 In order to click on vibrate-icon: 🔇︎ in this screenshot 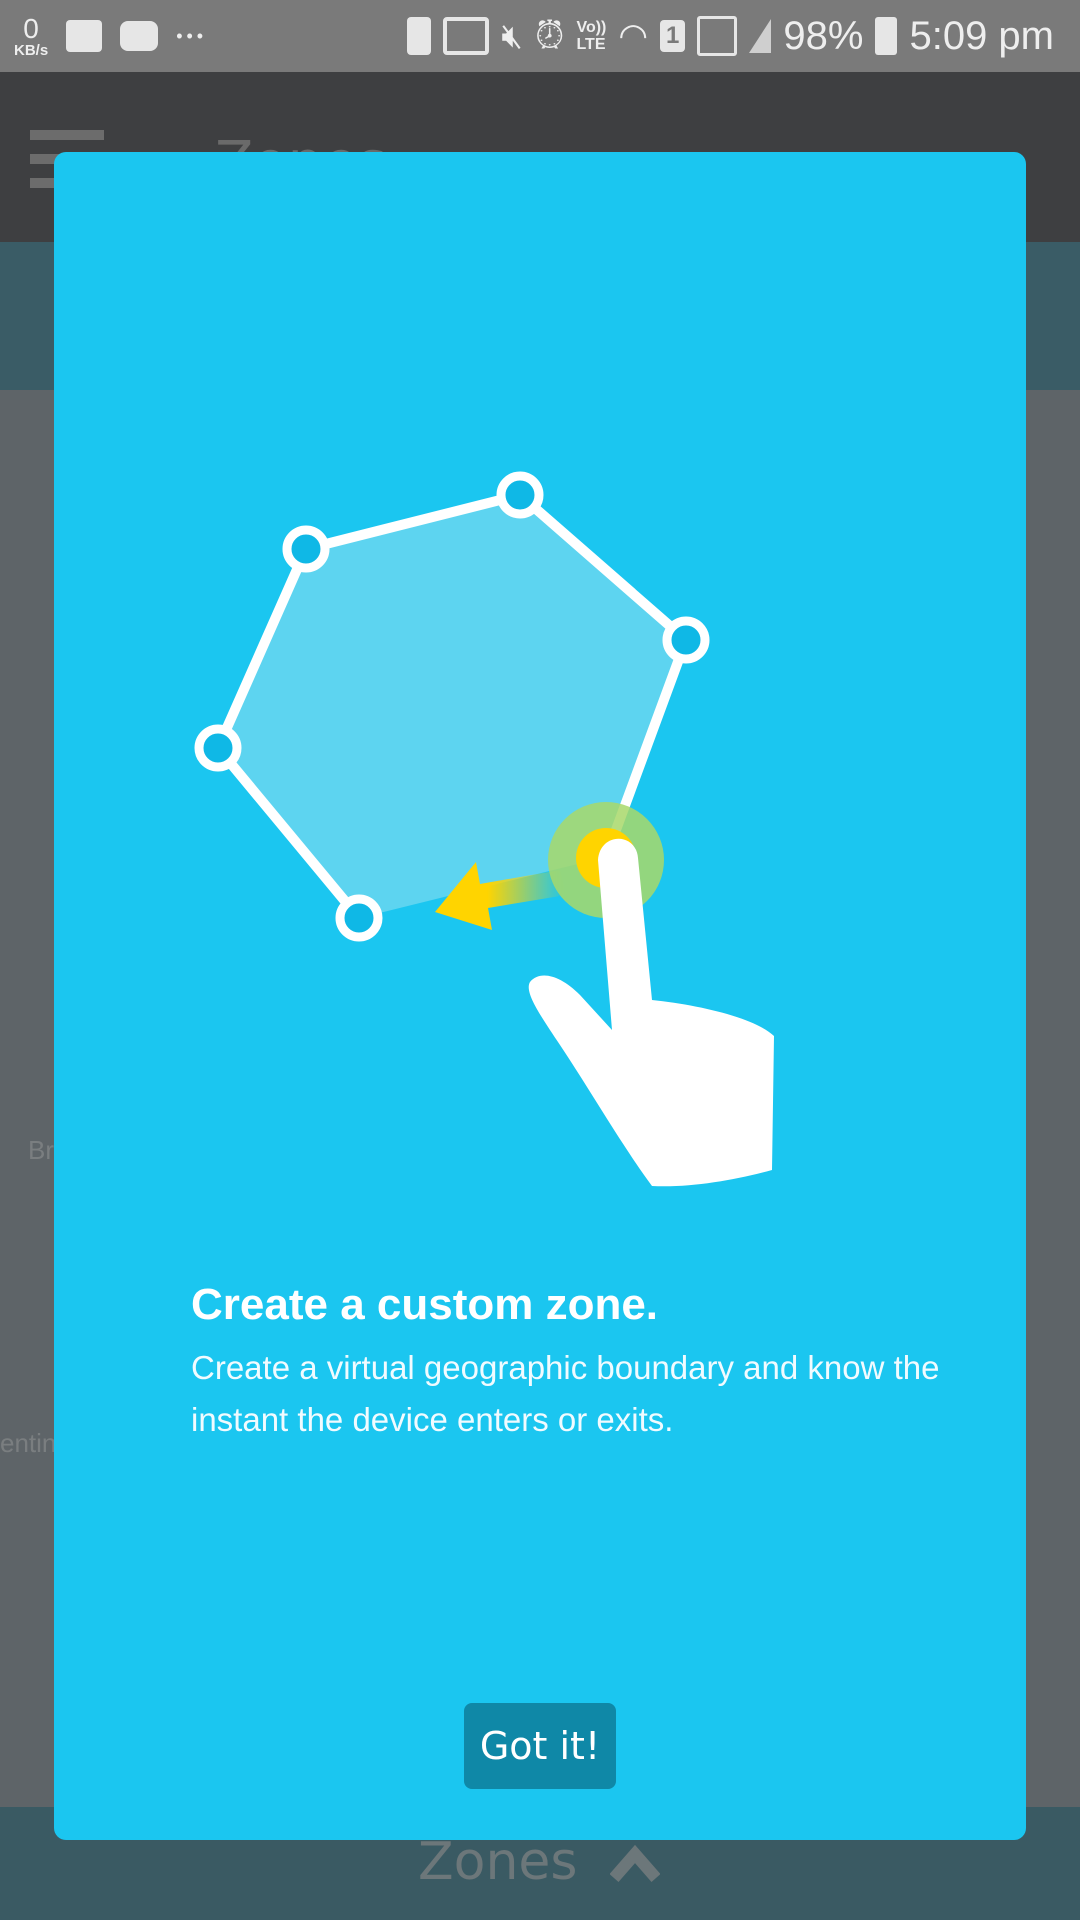, I will do `click(512, 35)`.